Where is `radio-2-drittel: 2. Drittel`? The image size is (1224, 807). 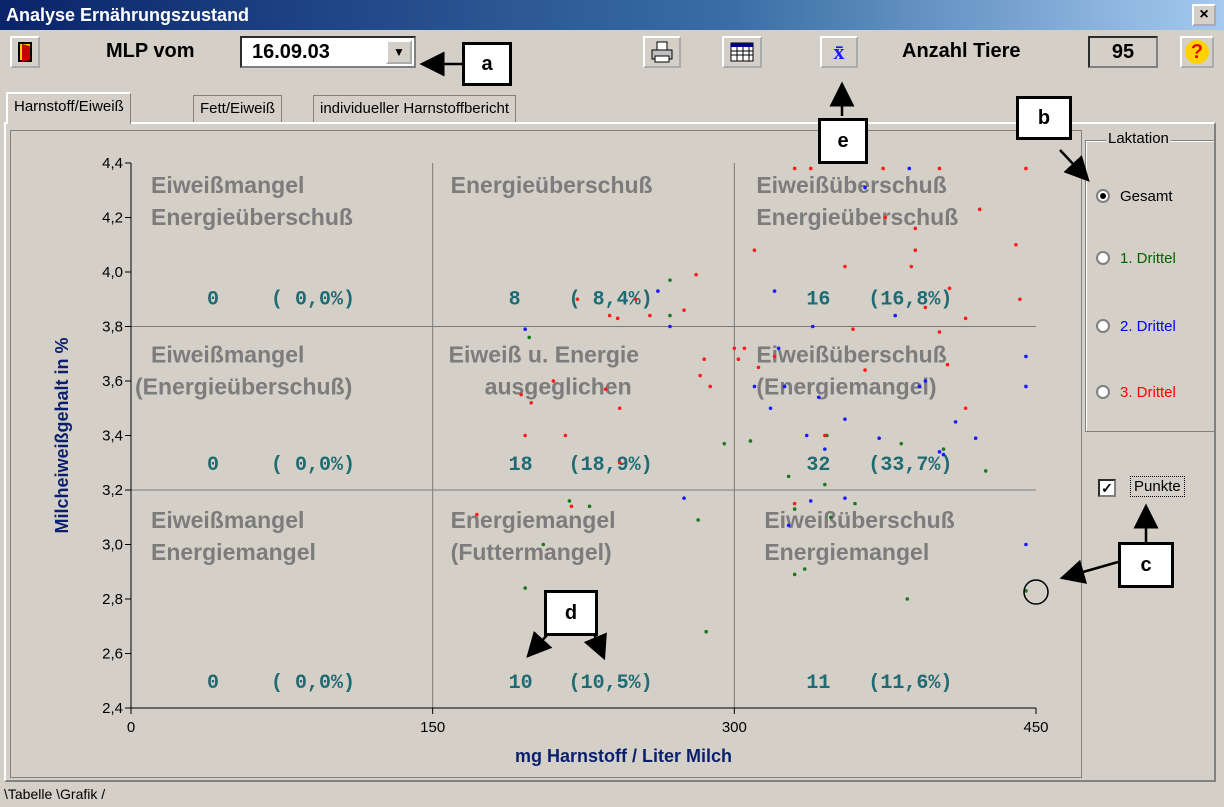
radio-2-drittel: 2. Drittel is located at coordinates (1136, 326).